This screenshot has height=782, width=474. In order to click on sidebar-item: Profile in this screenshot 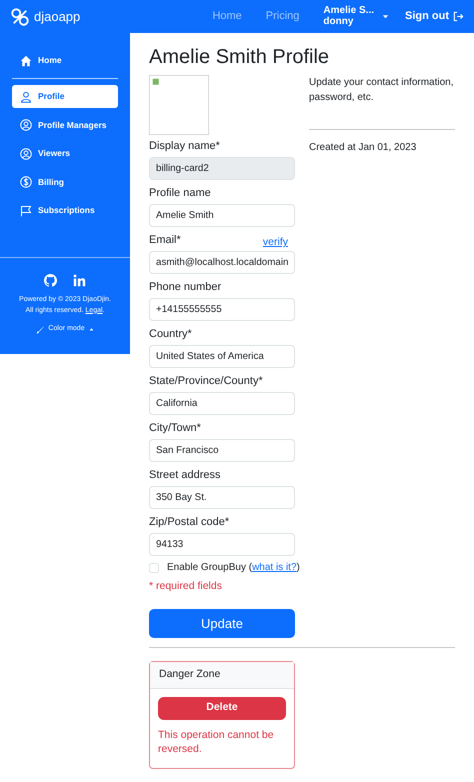, I will do `click(65, 96)`.